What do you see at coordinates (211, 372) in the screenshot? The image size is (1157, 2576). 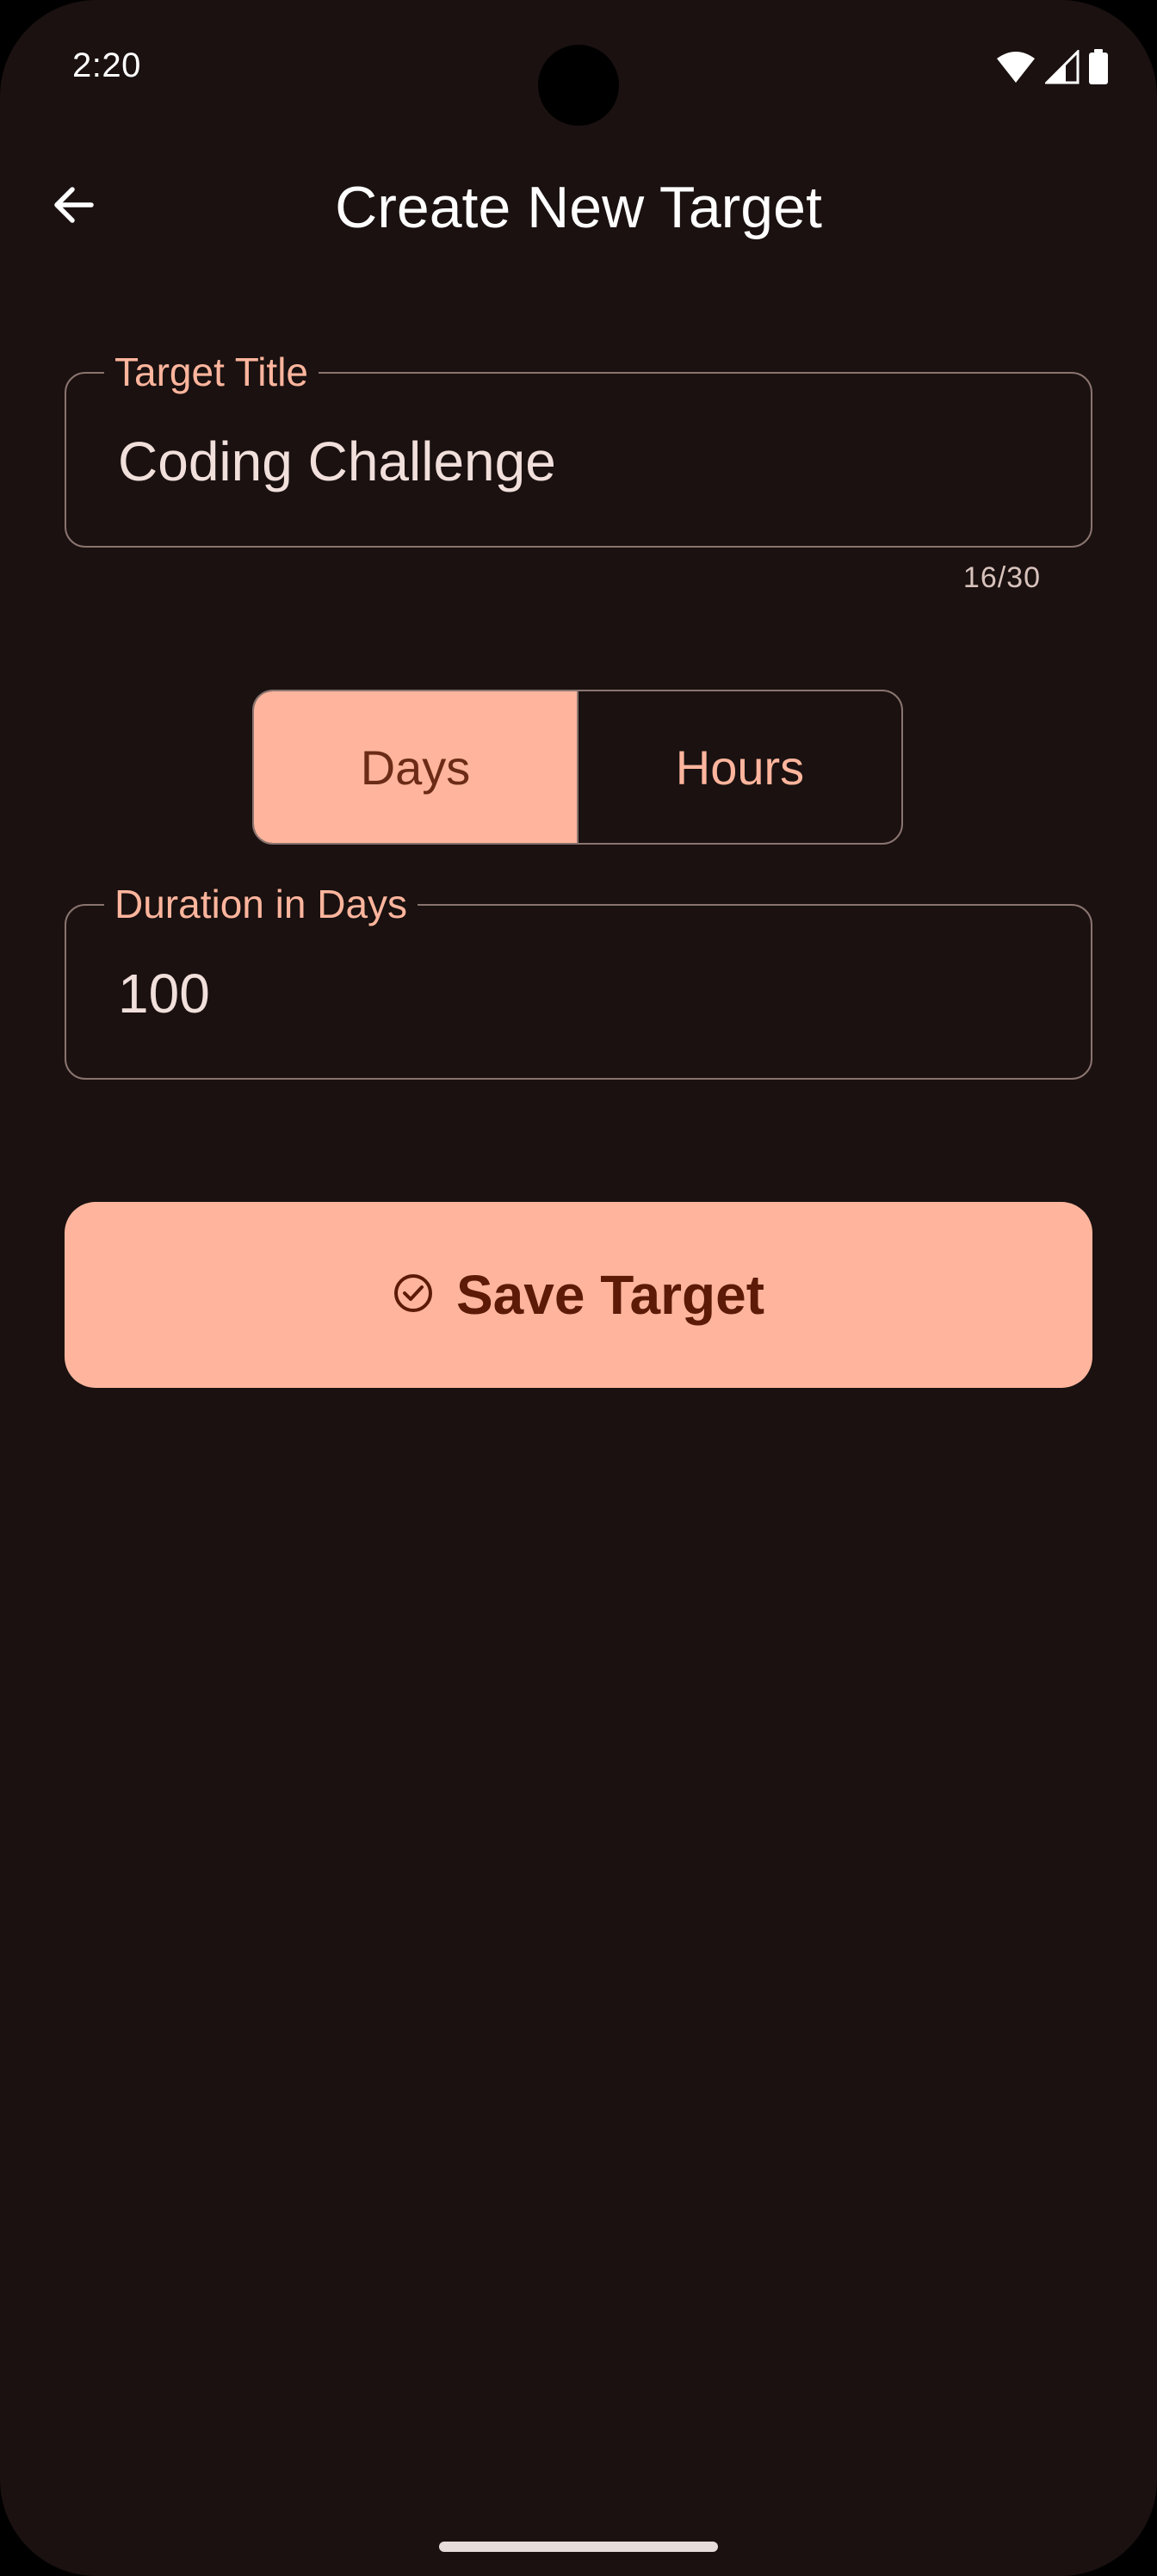 I see `target-title-label: Target Title` at bounding box center [211, 372].